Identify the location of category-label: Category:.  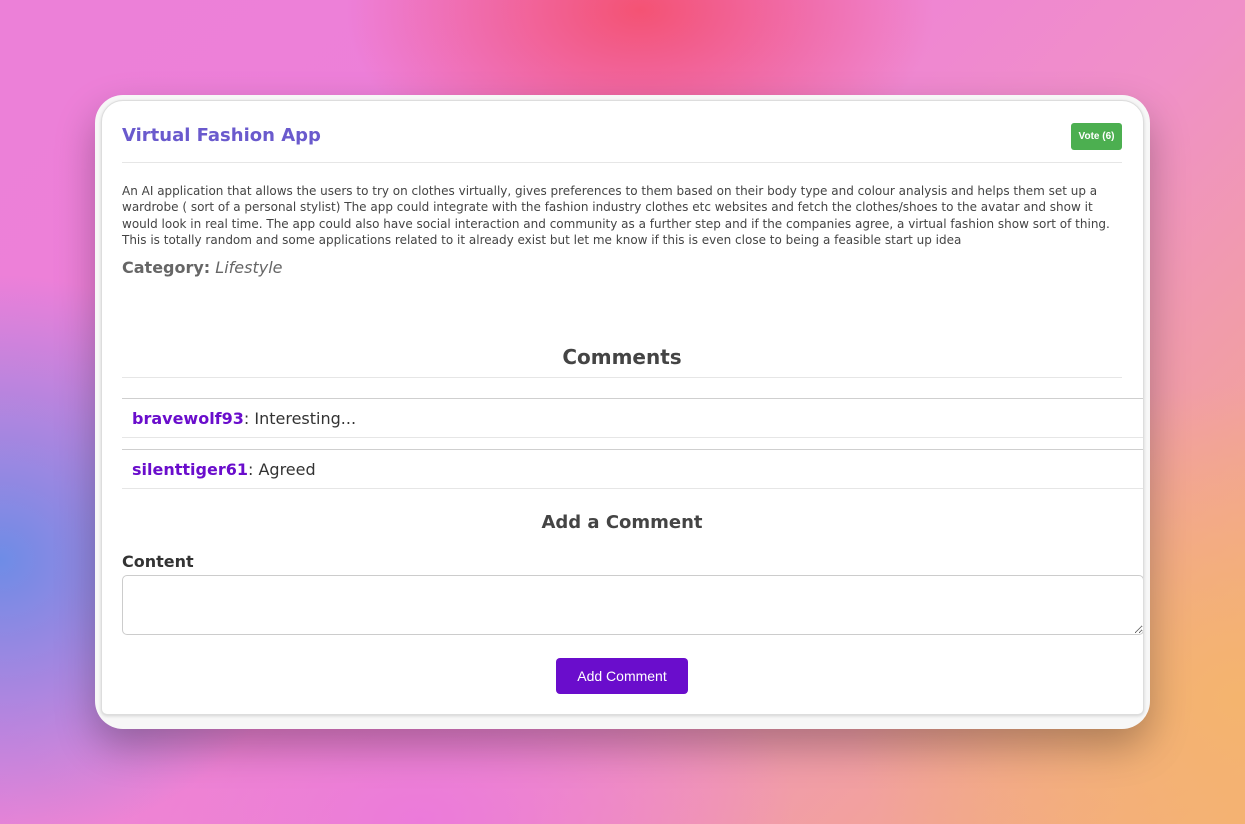
(166, 267).